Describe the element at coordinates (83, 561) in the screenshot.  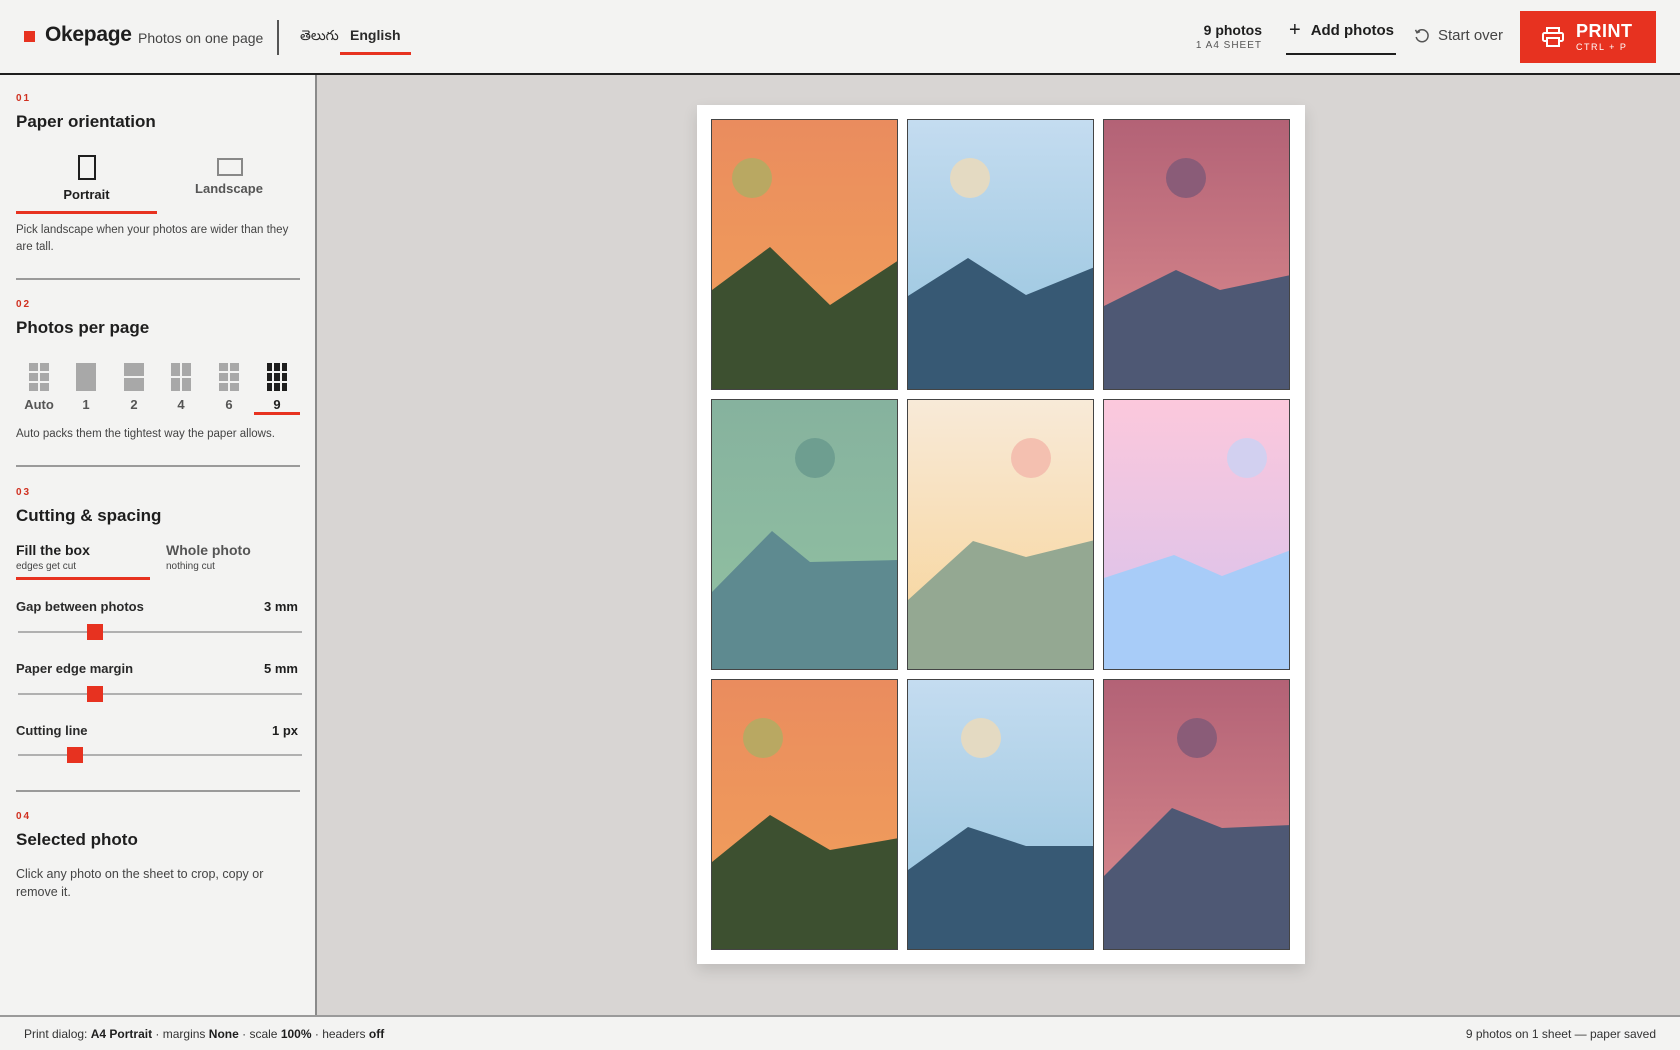
I see `cut-mode-fill: Fill the box edges get cut` at that location.